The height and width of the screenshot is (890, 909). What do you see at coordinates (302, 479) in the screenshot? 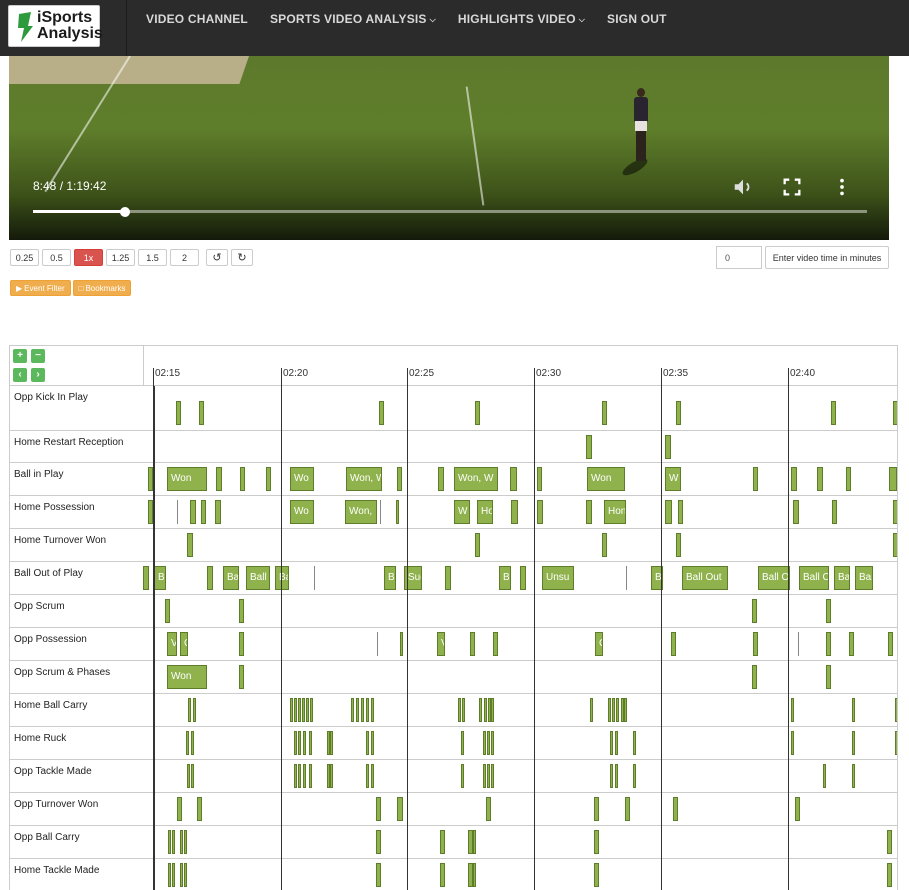
I see `event-block: Wo` at bounding box center [302, 479].